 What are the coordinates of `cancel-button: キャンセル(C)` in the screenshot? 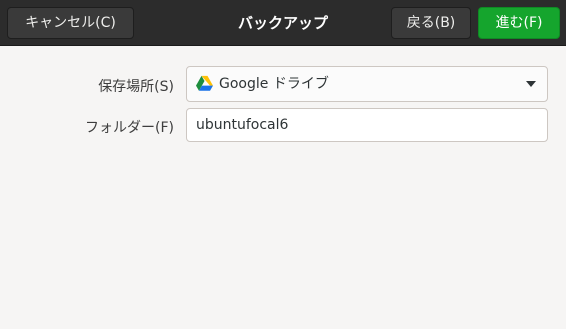 It's located at (70, 23).